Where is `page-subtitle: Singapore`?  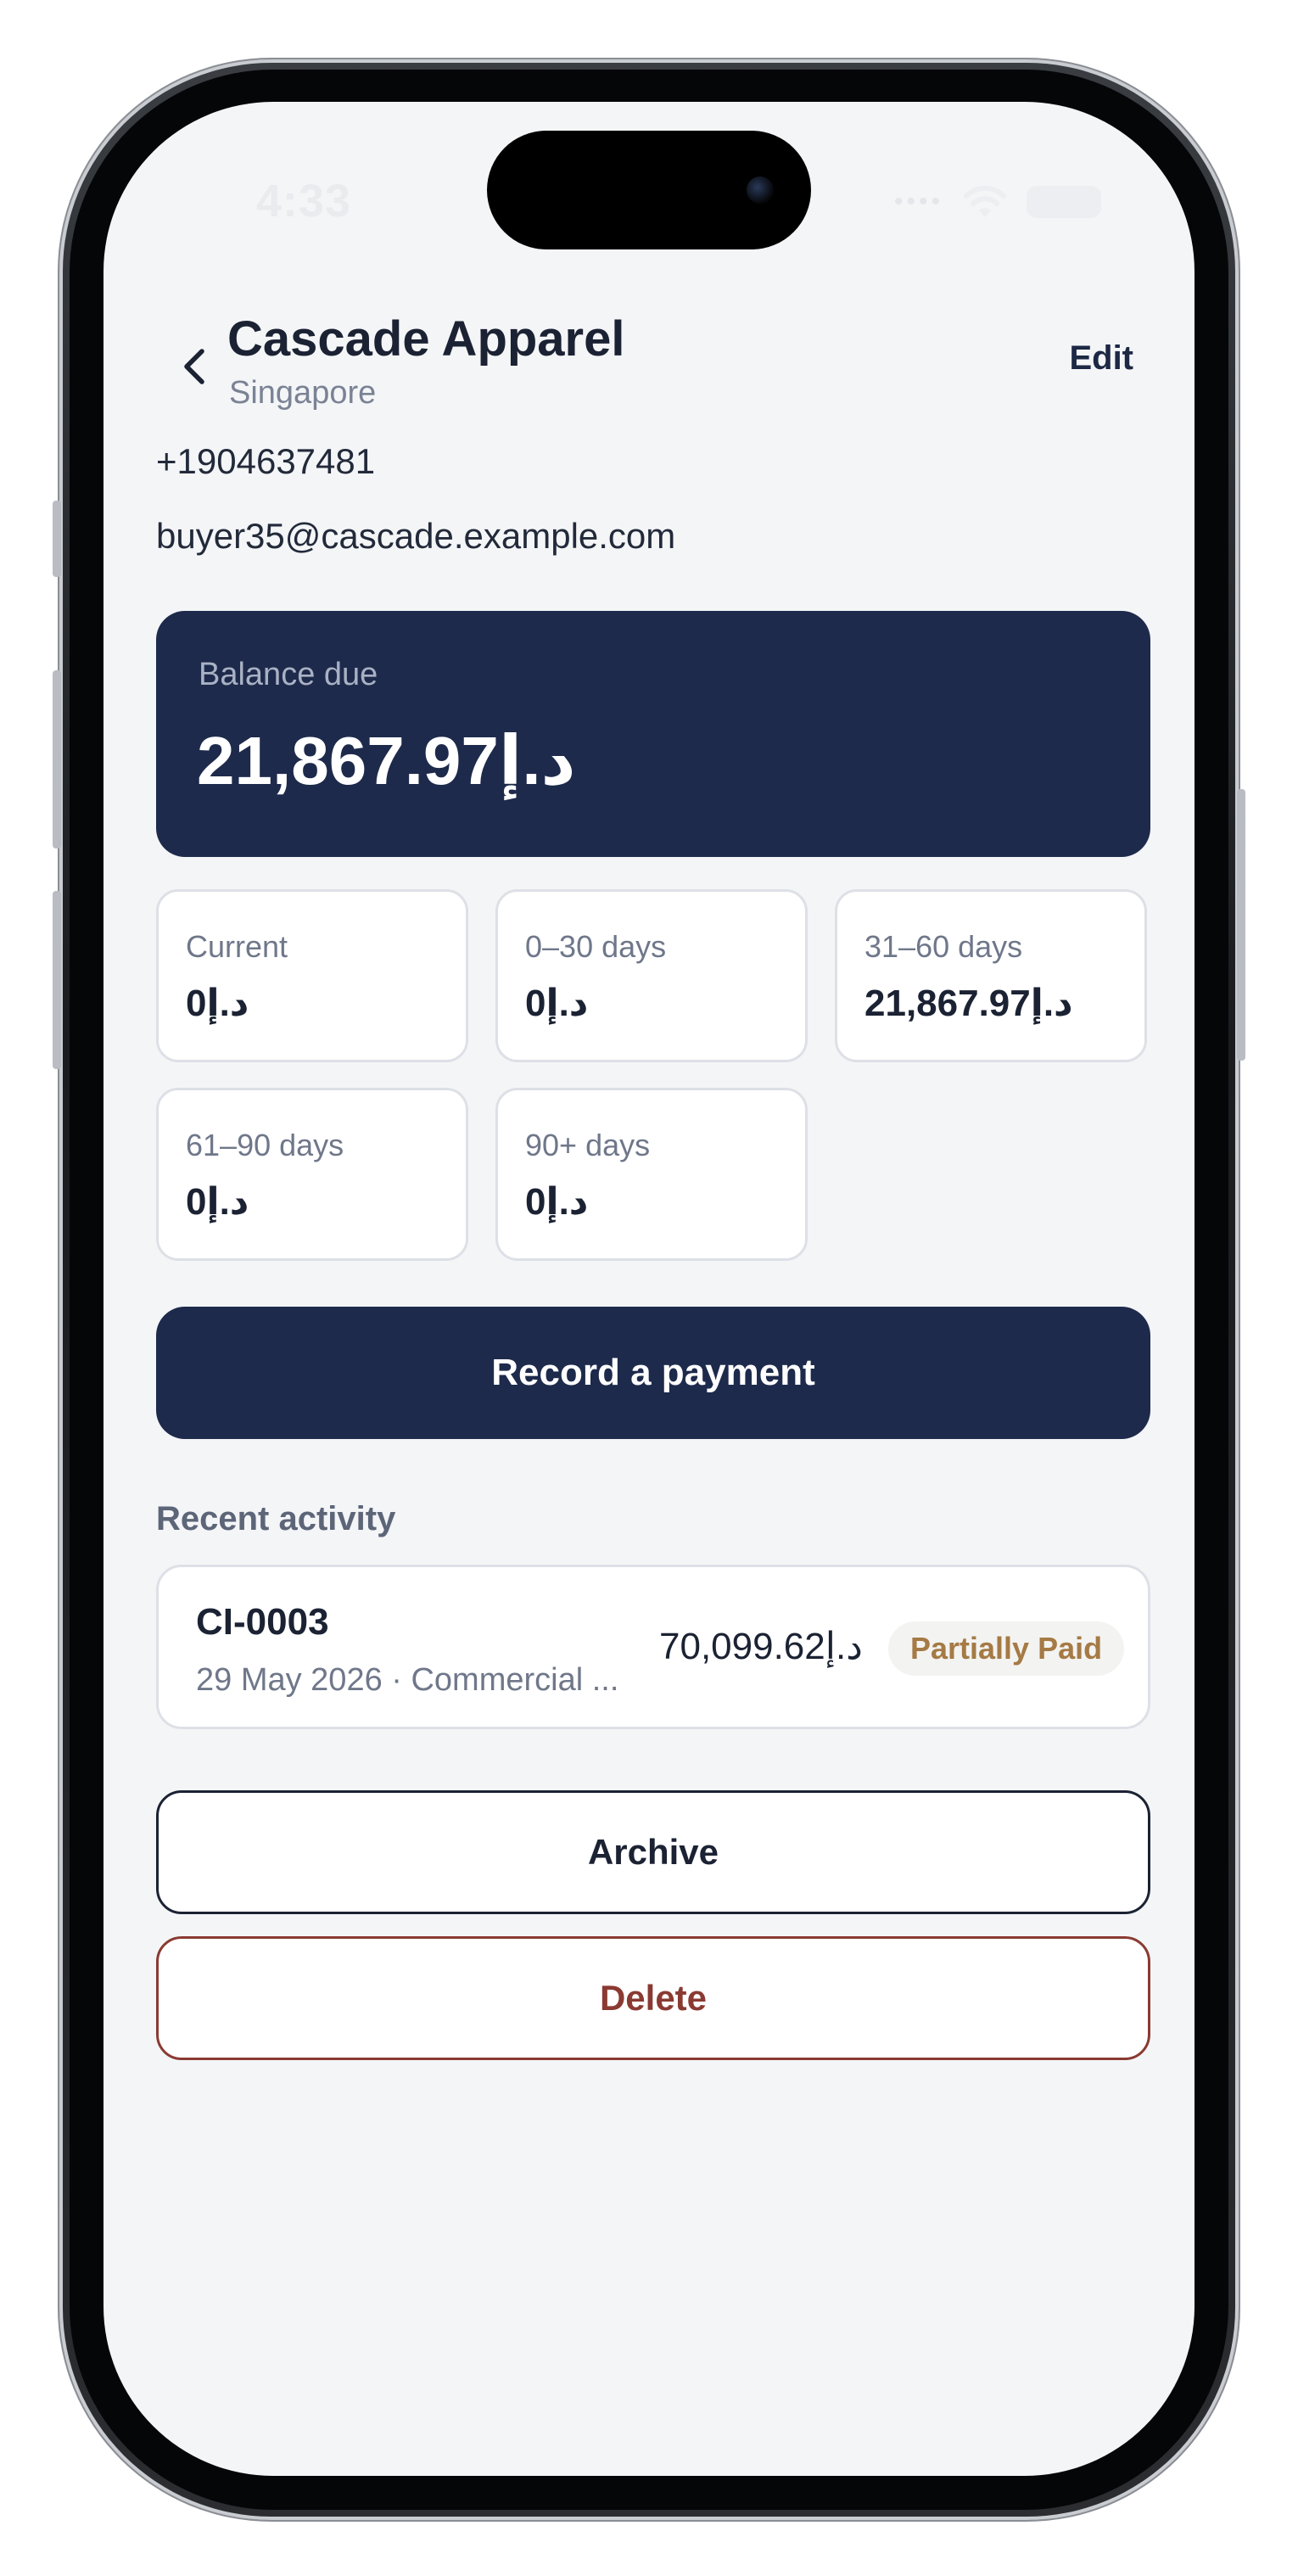 page-subtitle: Singapore is located at coordinates (303, 393).